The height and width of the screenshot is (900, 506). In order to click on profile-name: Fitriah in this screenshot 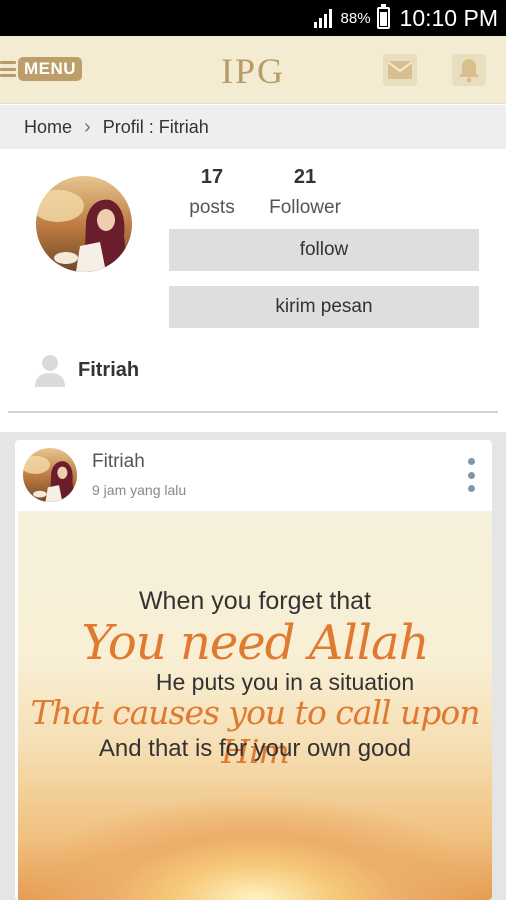, I will do `click(109, 369)`.